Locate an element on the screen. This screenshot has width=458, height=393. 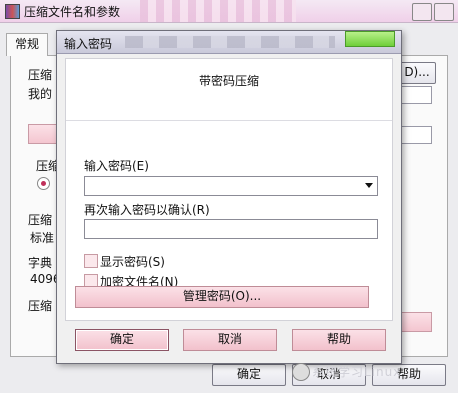
dialog-titlebar-blur is located at coordinates (230, 42).